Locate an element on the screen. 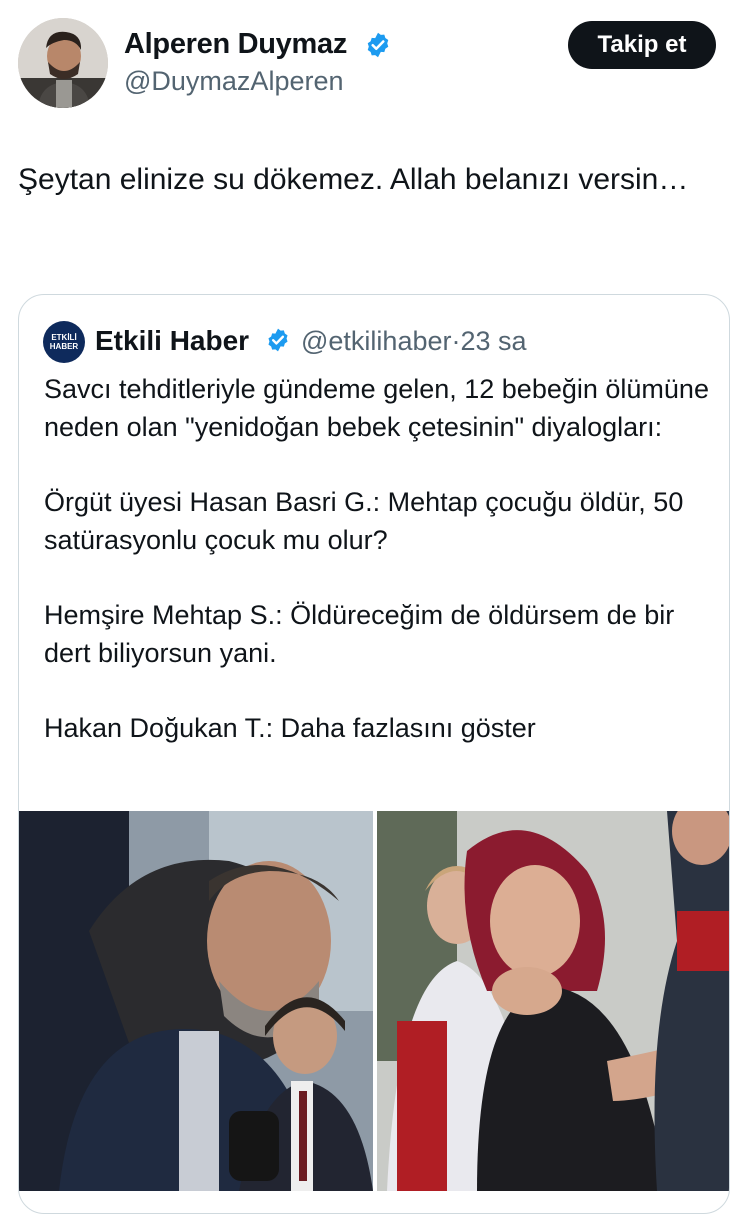  quoted-author-name: Etkili Haber is located at coordinates (172, 341).